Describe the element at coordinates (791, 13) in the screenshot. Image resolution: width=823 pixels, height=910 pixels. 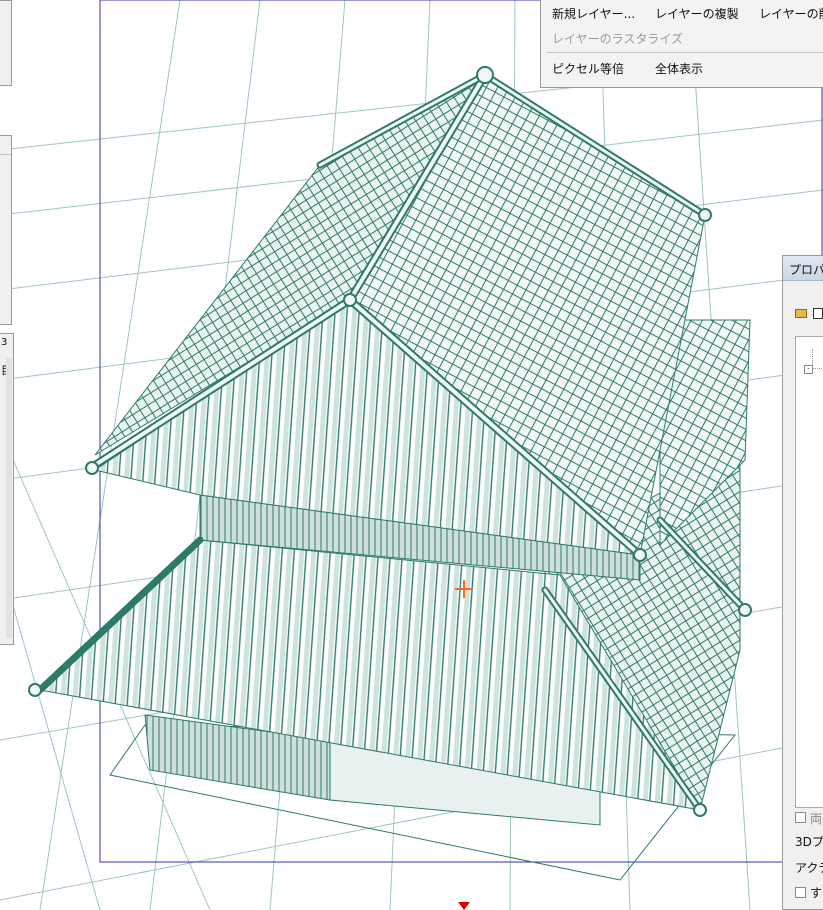
I see `menu-delete-layer: レイヤーの削除` at that location.